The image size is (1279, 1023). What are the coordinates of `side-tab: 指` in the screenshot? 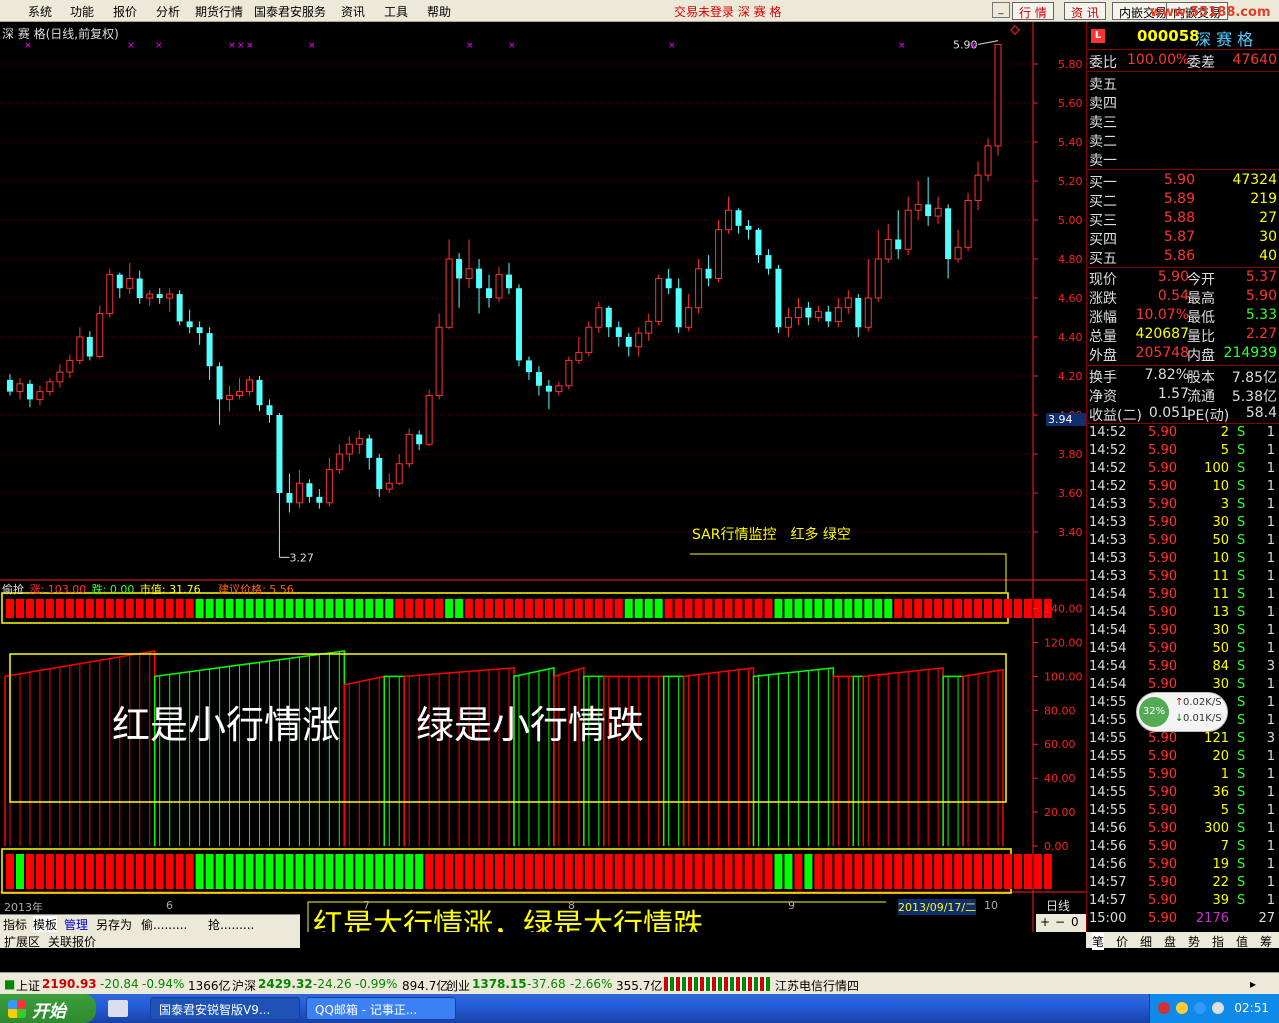 It's located at (1218, 941).